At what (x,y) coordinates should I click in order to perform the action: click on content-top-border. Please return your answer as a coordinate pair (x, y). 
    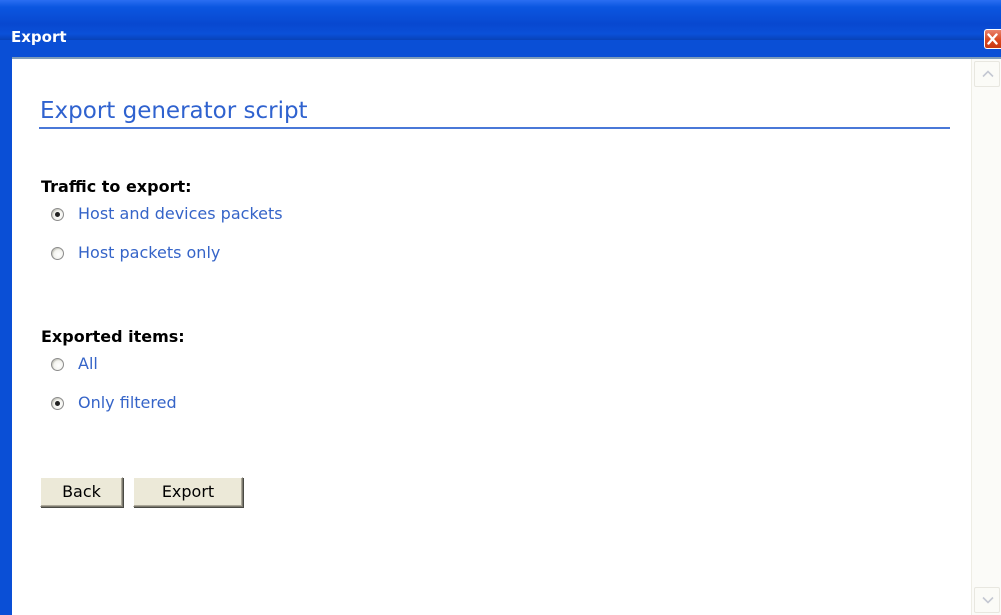
    Looking at the image, I should click on (506, 58).